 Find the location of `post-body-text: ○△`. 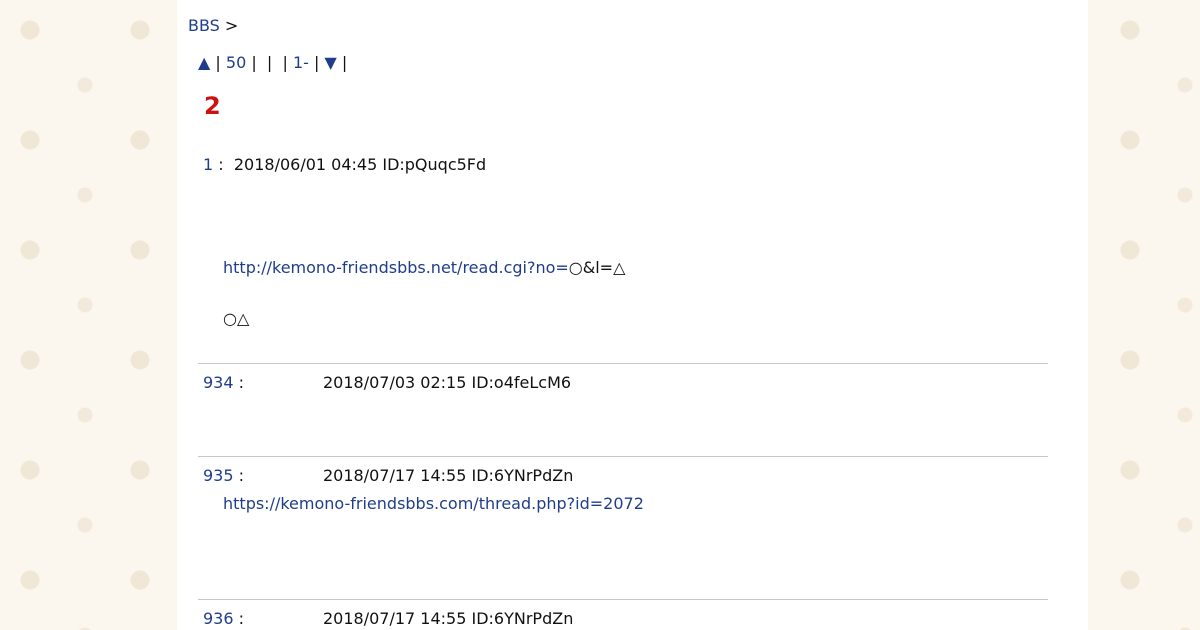

post-body-text: ○△ is located at coordinates (236, 318).